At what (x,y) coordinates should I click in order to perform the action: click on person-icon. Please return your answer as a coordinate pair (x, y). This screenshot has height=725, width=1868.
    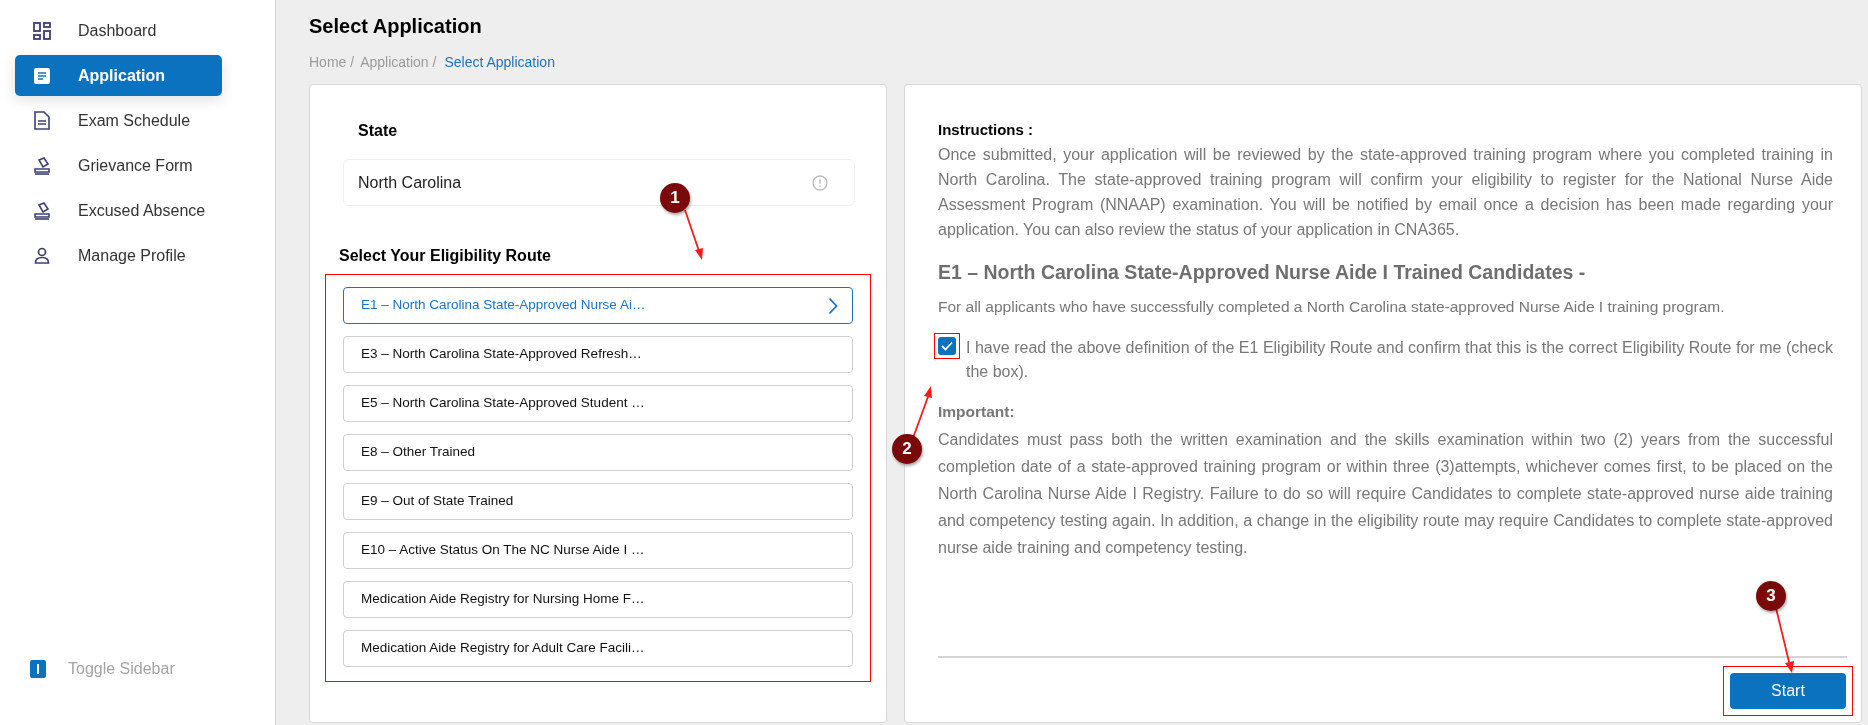
    Looking at the image, I should click on (42, 255).